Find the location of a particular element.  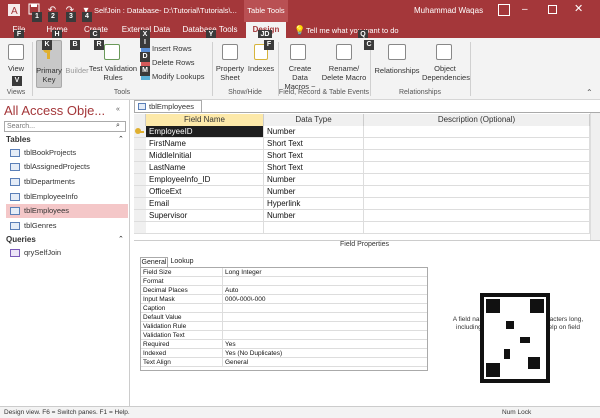

nav-item-tblemployees: tblEmployees is located at coordinates (67, 211).